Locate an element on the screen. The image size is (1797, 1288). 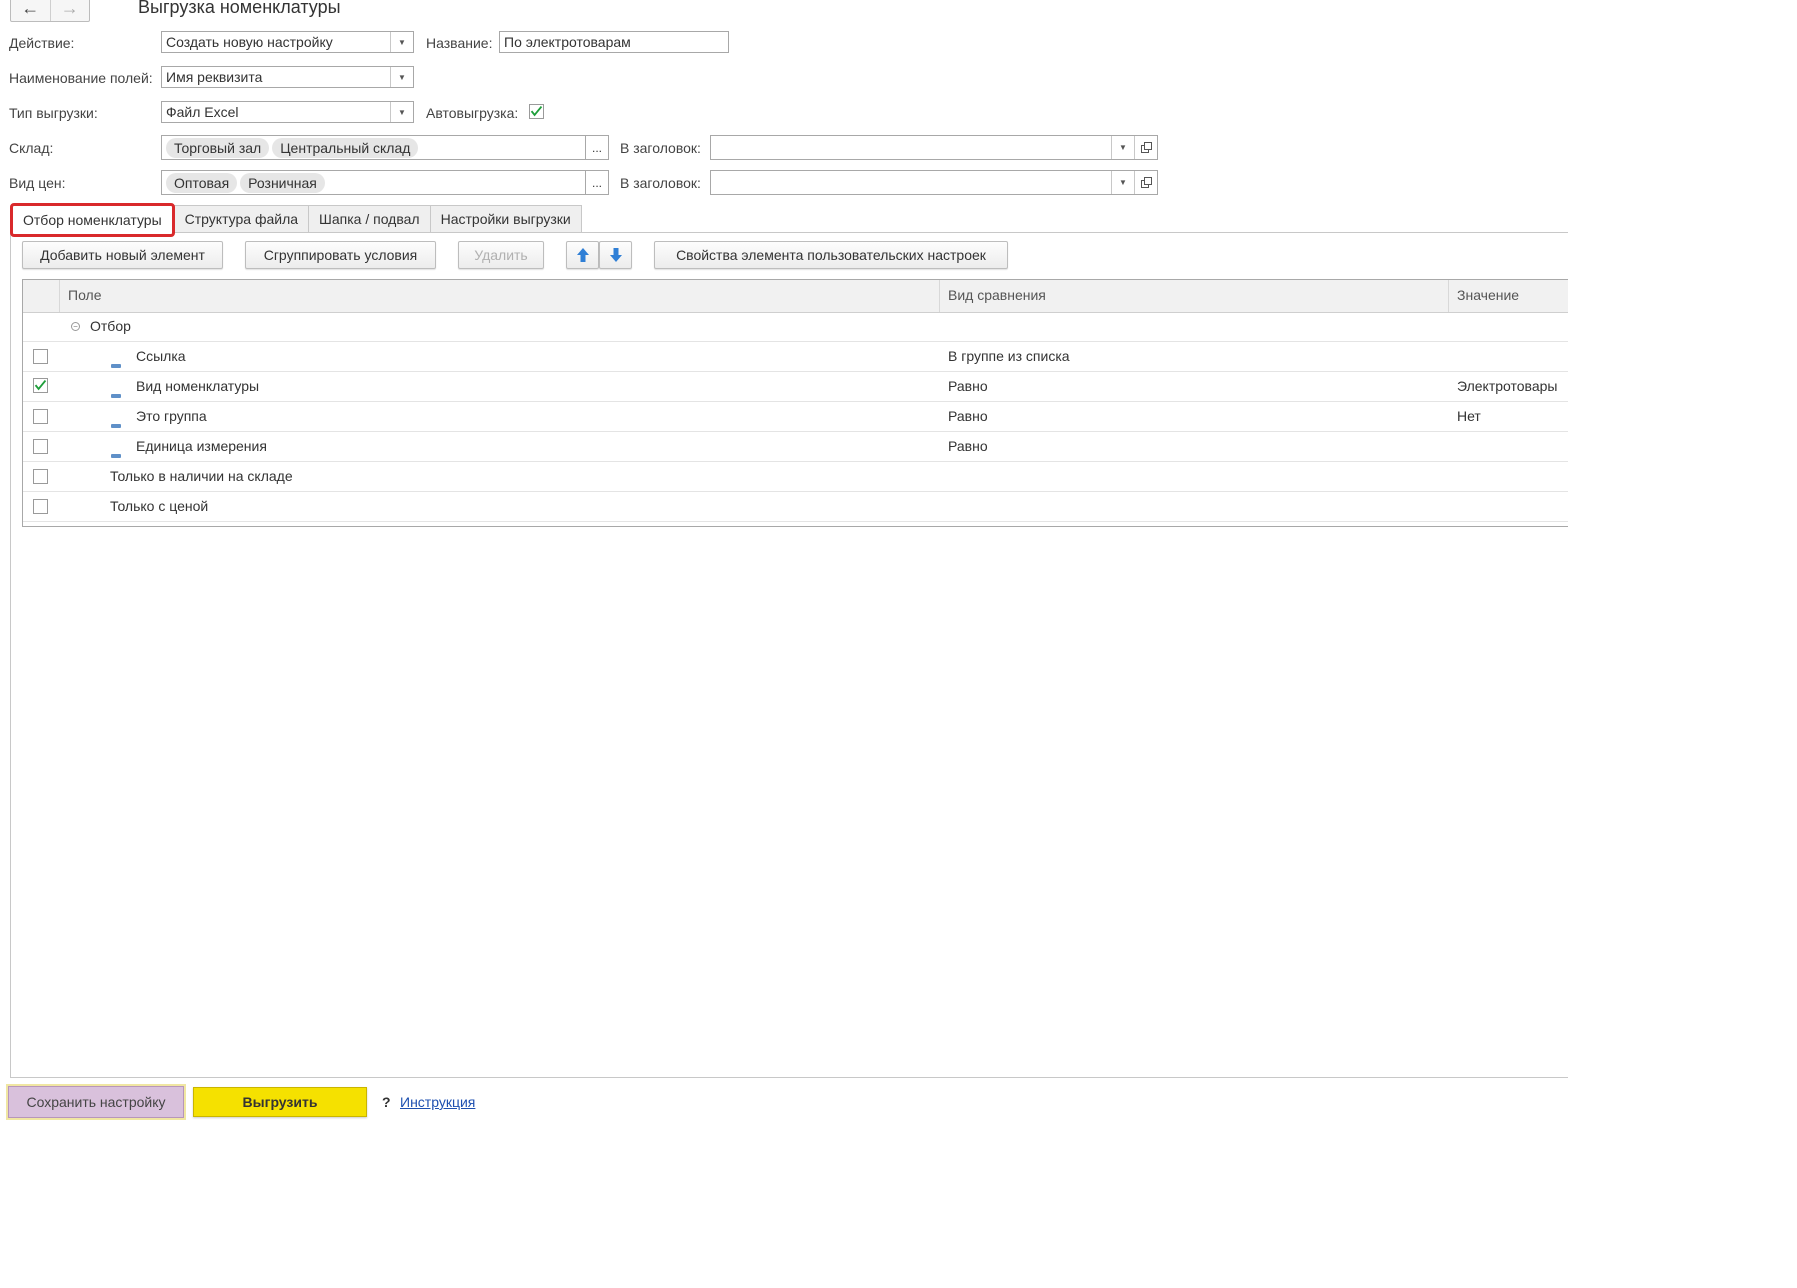
table-row: Это группа Равно Нет is located at coordinates (795, 417).